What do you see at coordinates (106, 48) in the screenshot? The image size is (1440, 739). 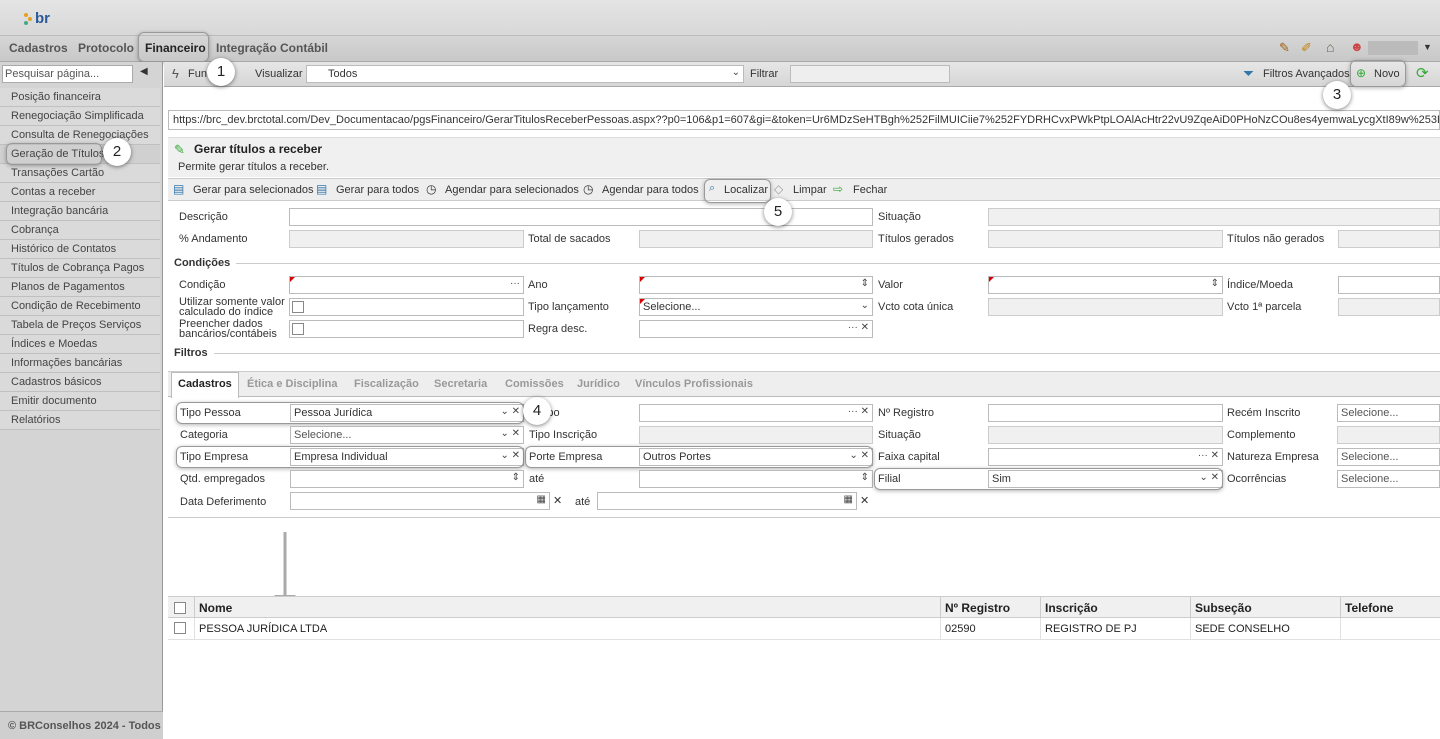 I see `menu-protocolo: Protocolo` at bounding box center [106, 48].